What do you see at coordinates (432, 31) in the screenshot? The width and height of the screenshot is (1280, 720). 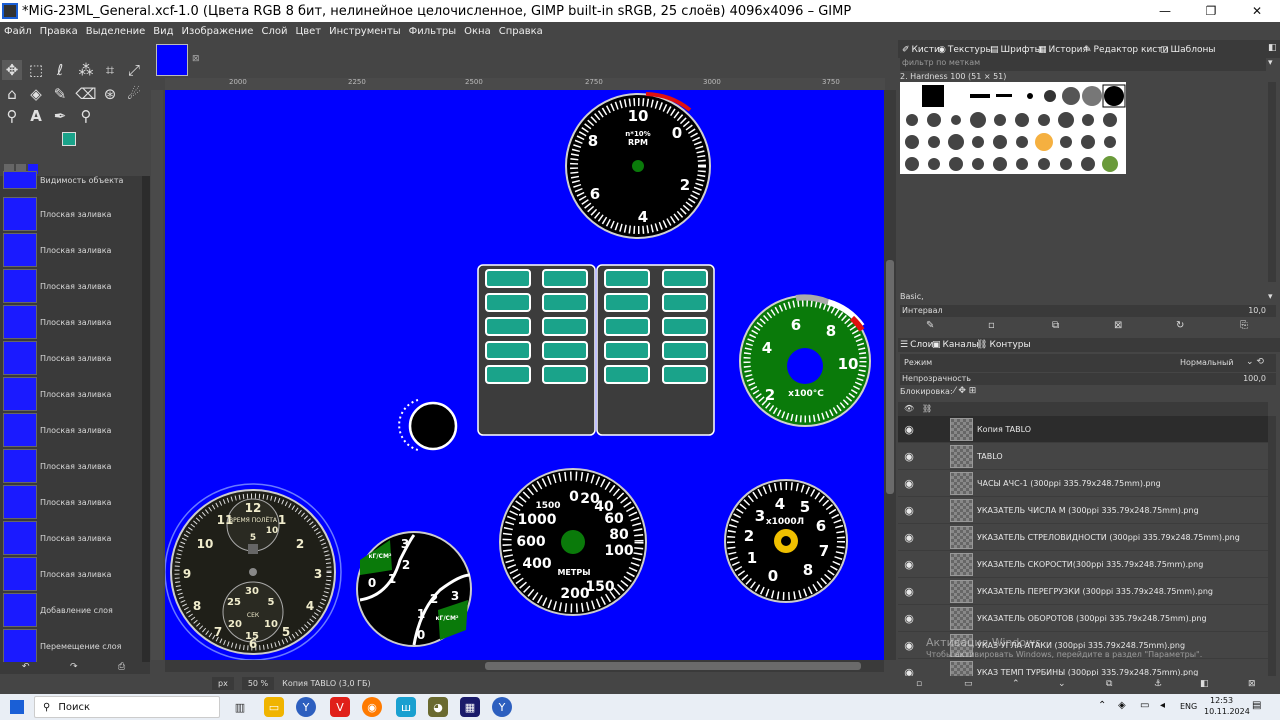 I see `menu-filters: Фильтры` at bounding box center [432, 31].